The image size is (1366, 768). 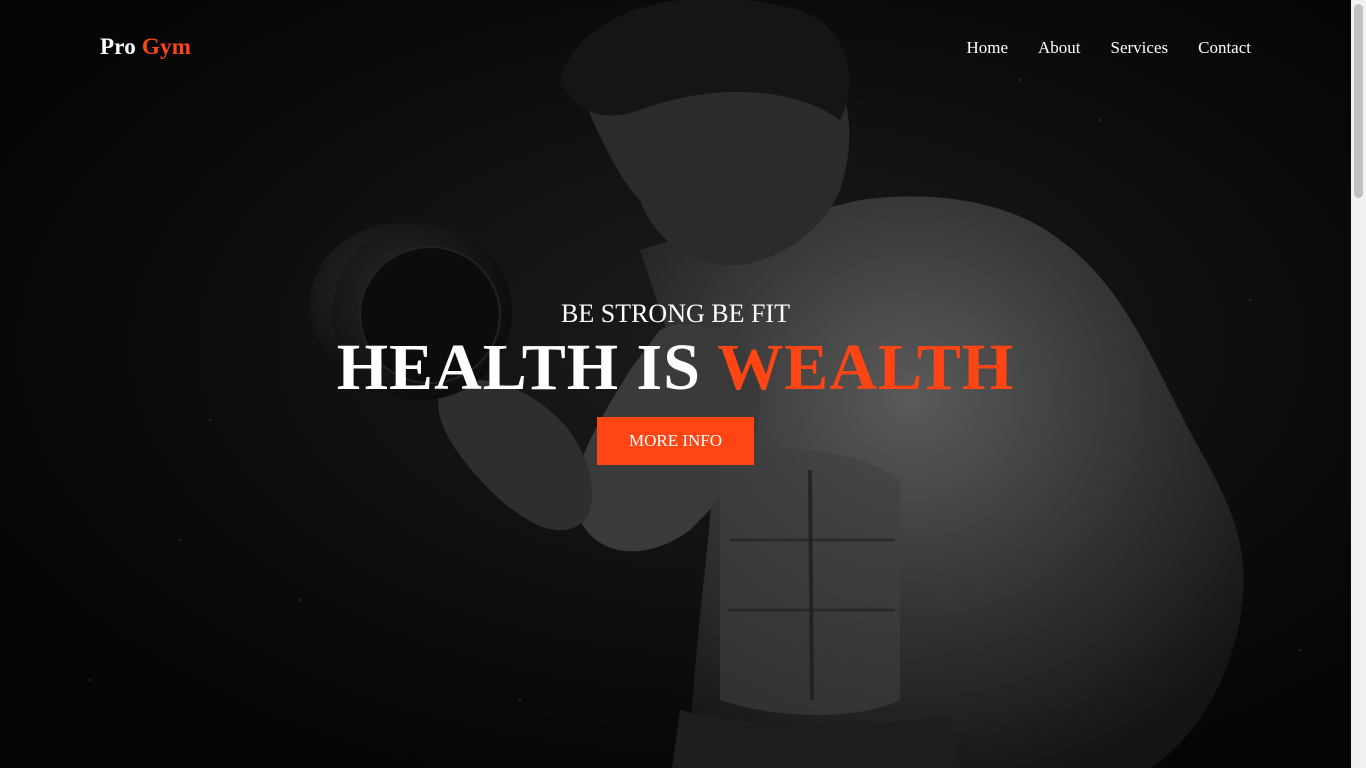 I want to click on main-nav: Home About Services Contact, so click(x=1108, y=48).